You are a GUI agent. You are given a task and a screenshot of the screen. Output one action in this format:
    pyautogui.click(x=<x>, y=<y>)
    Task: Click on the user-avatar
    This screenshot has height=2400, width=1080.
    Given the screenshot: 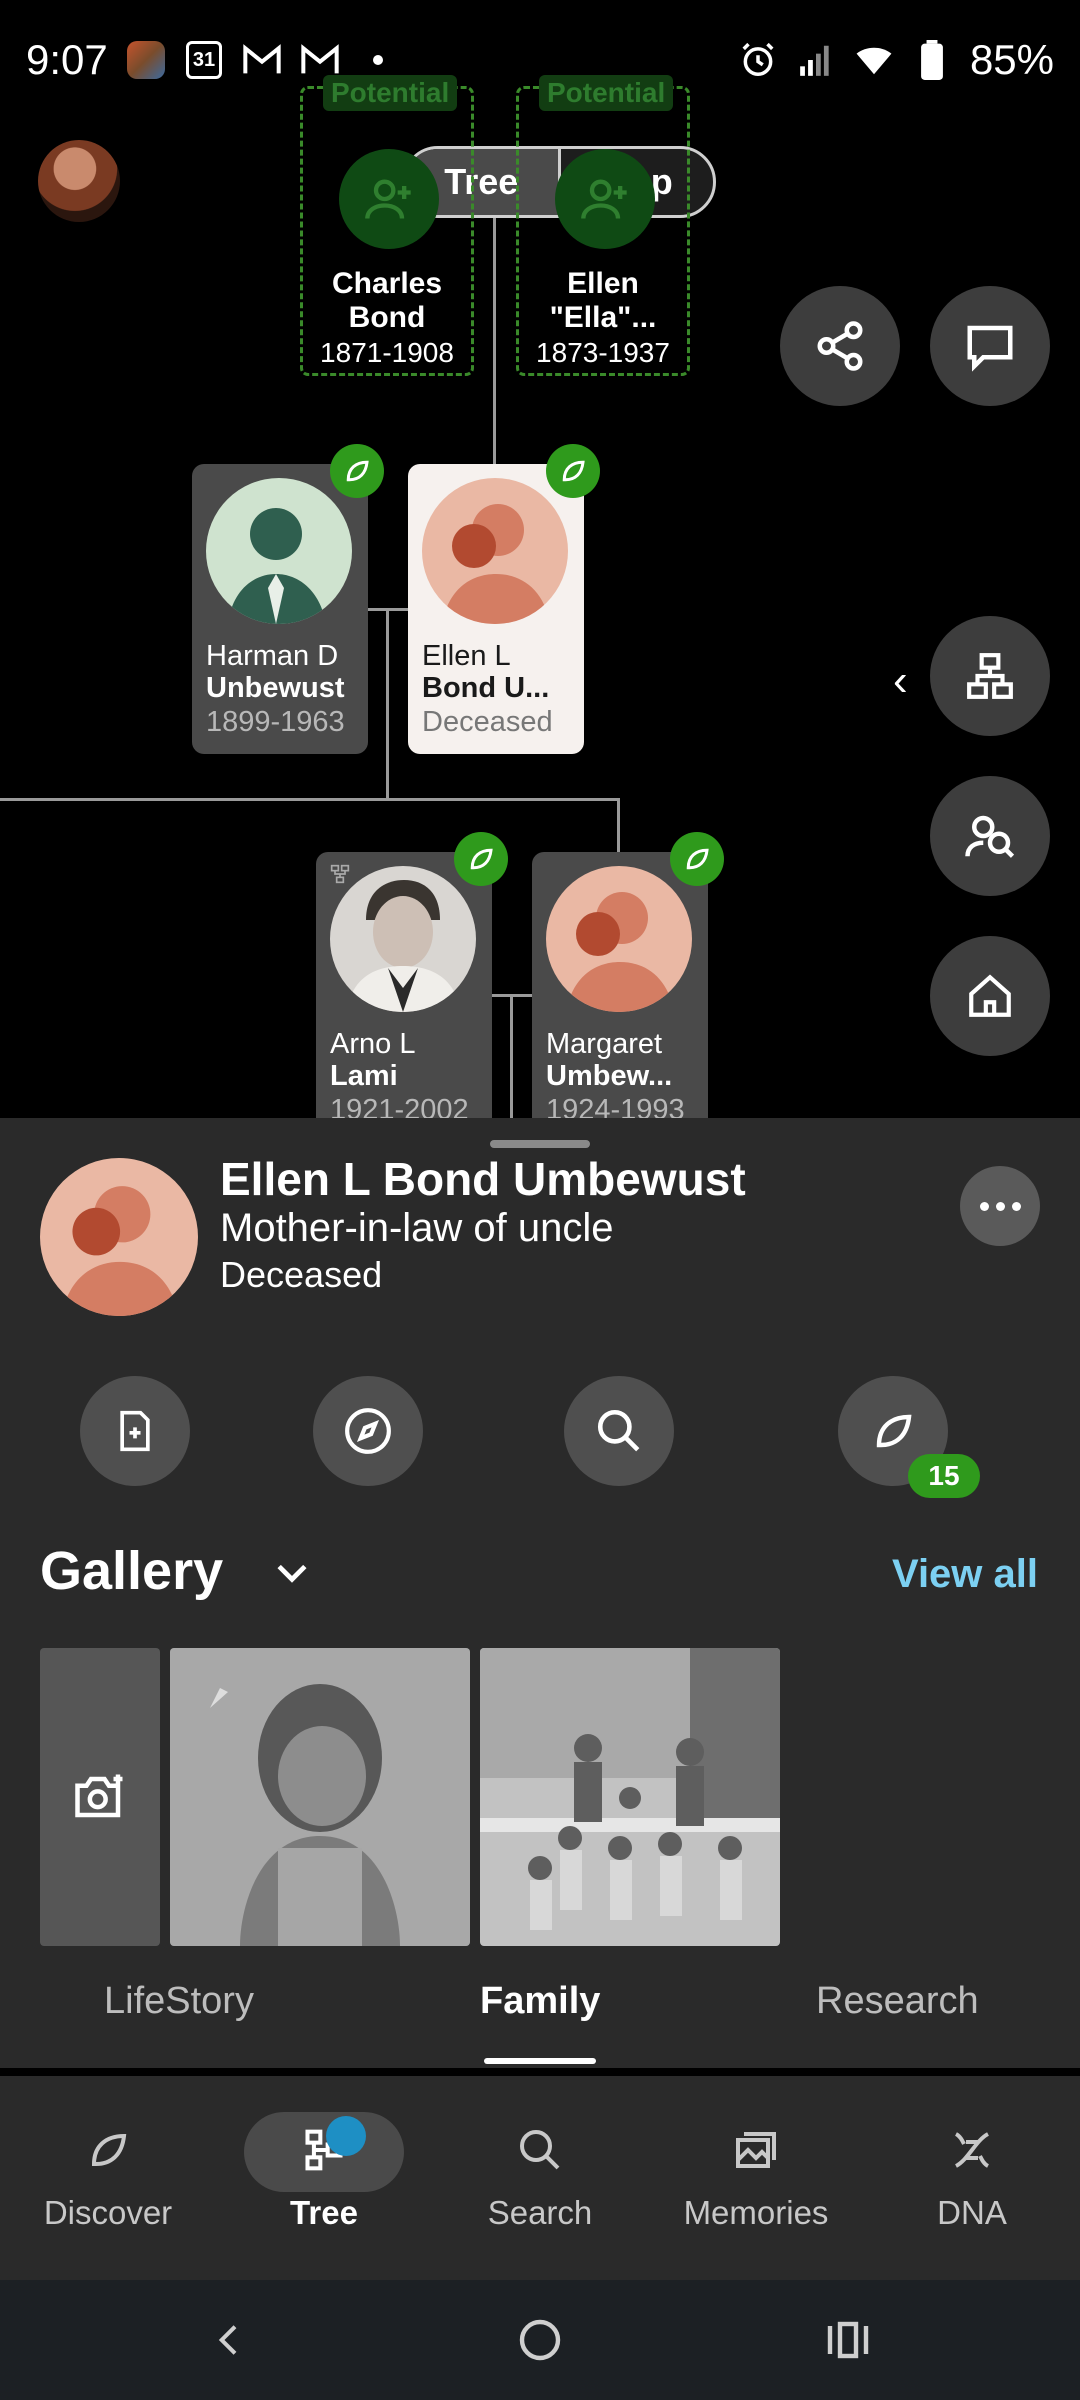 What is the action you would take?
    pyautogui.click(x=79, y=181)
    